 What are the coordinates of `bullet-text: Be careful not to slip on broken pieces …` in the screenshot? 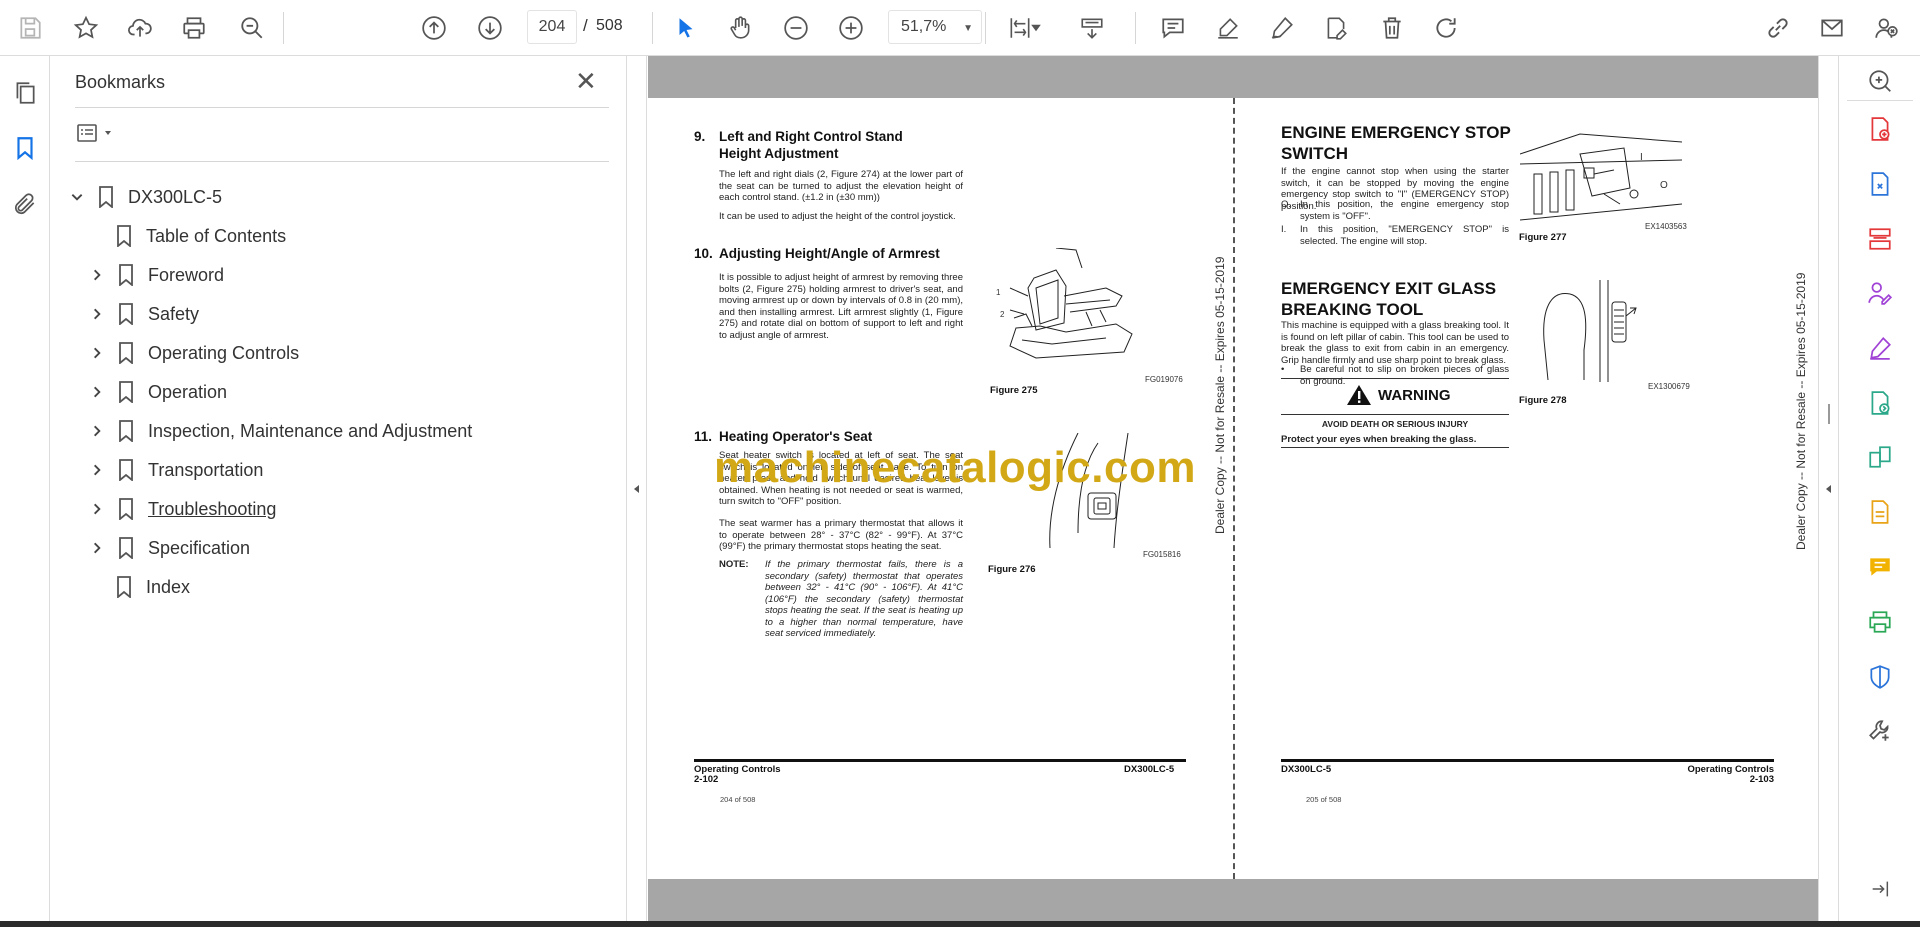 It's located at (1404, 375).